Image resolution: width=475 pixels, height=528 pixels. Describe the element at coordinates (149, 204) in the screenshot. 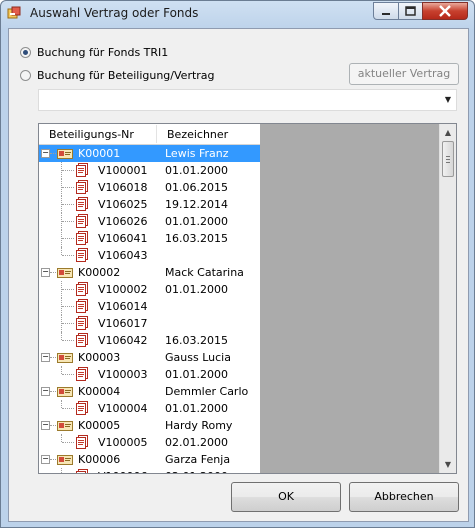

I see `tree-node-vertrag: V106025 19.12.2014` at that location.